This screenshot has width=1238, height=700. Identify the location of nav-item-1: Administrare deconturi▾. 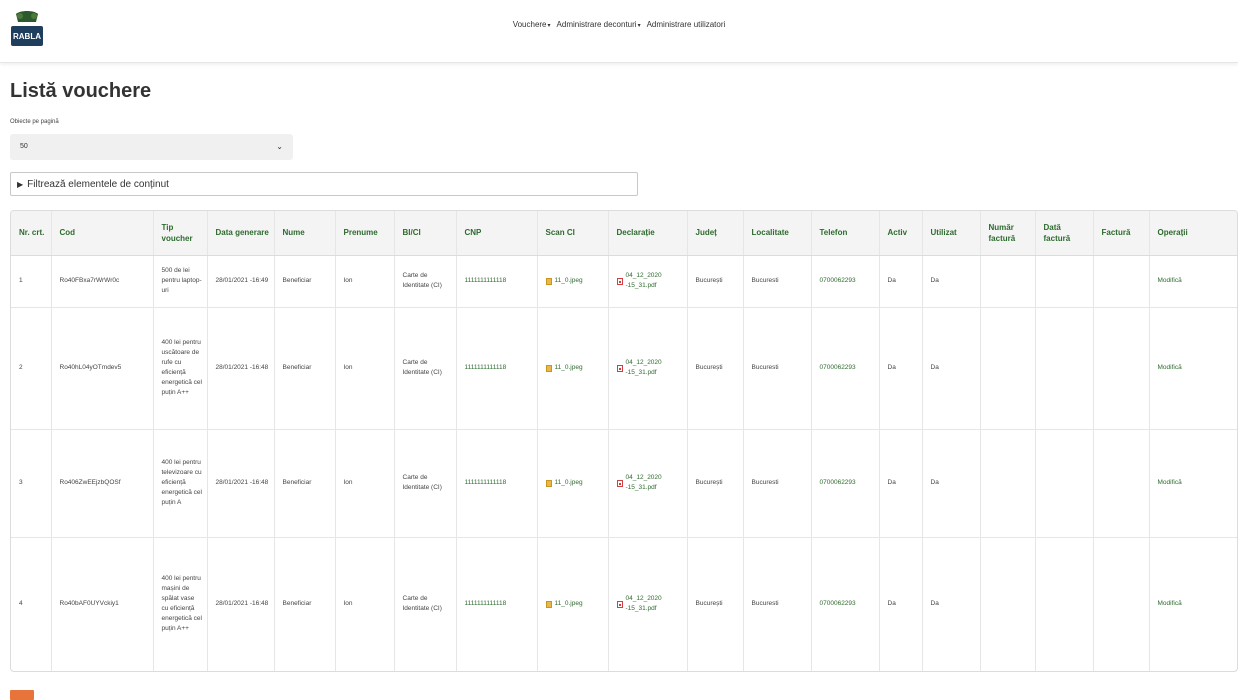
(599, 24).